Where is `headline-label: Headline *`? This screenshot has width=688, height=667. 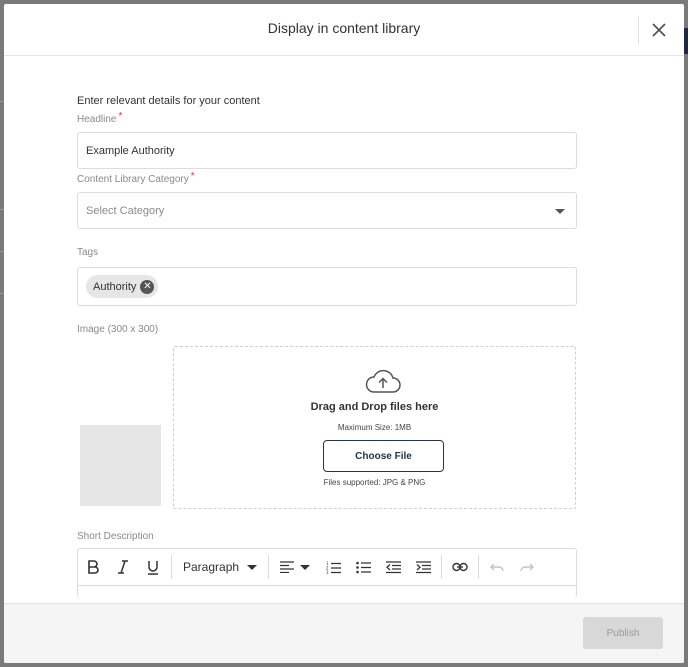 headline-label: Headline * is located at coordinates (100, 118).